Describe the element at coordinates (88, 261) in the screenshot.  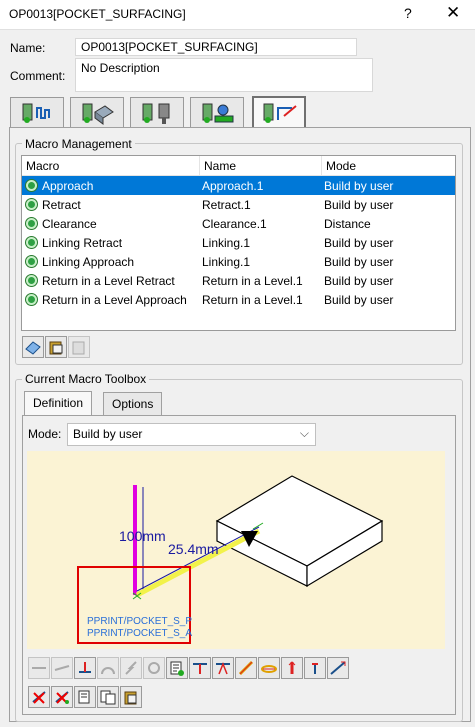
I see `macro-label: Linking Approach` at that location.